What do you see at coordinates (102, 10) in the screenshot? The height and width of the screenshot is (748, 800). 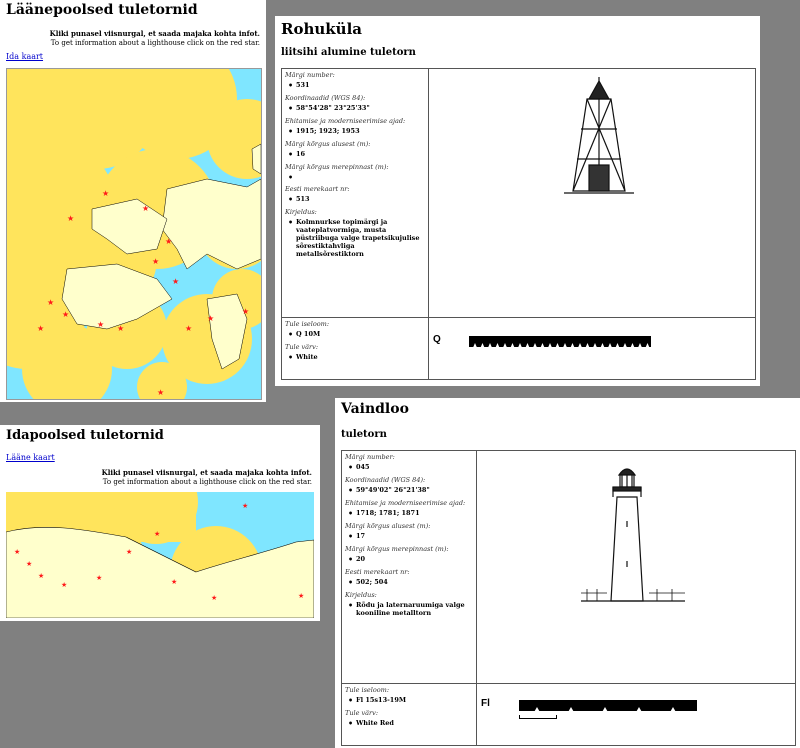 I see `west-title: Läänepoolsed tuletornid` at bounding box center [102, 10].